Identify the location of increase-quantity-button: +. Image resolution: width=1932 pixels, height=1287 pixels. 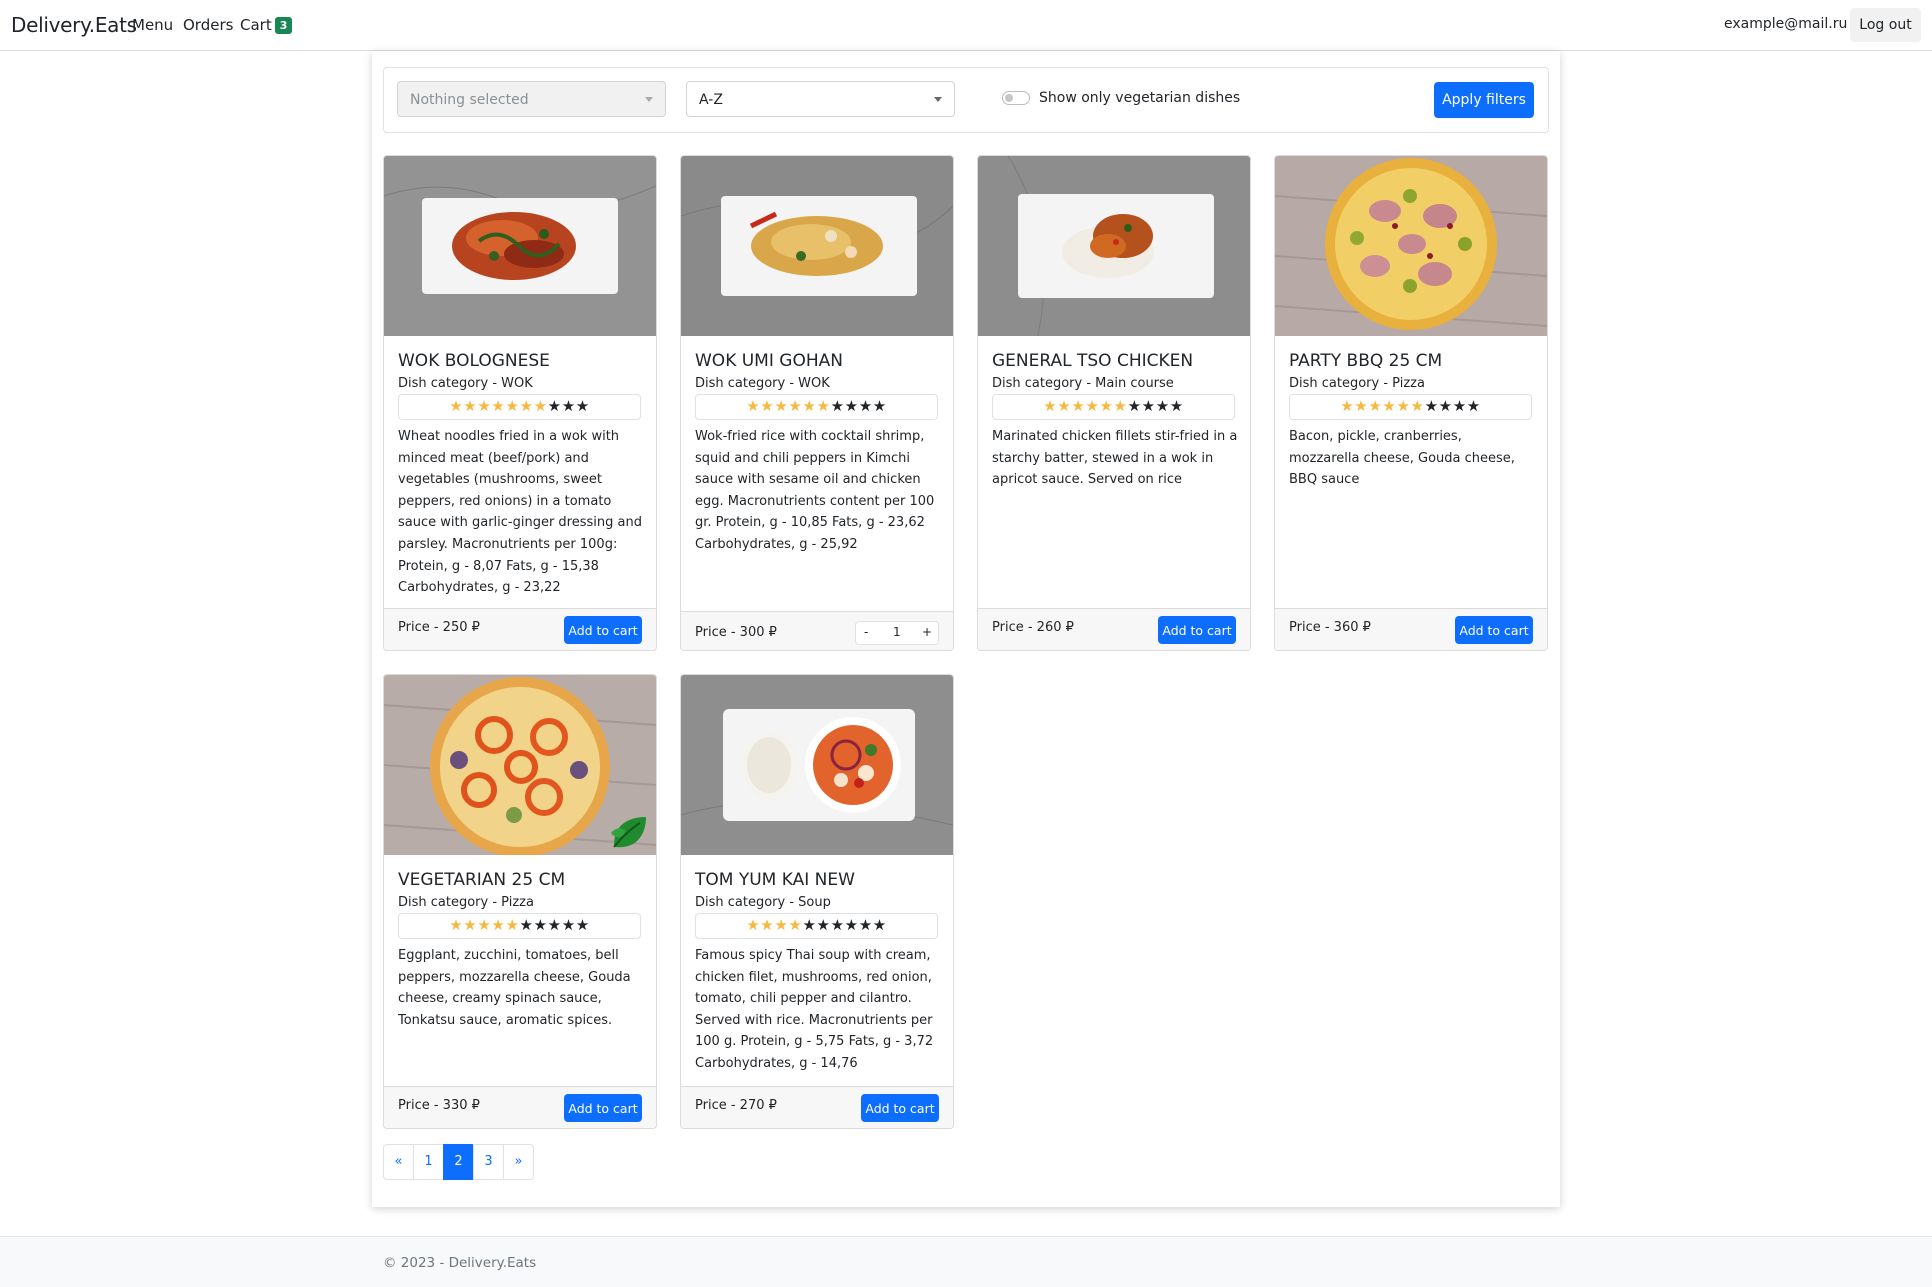
(927, 632).